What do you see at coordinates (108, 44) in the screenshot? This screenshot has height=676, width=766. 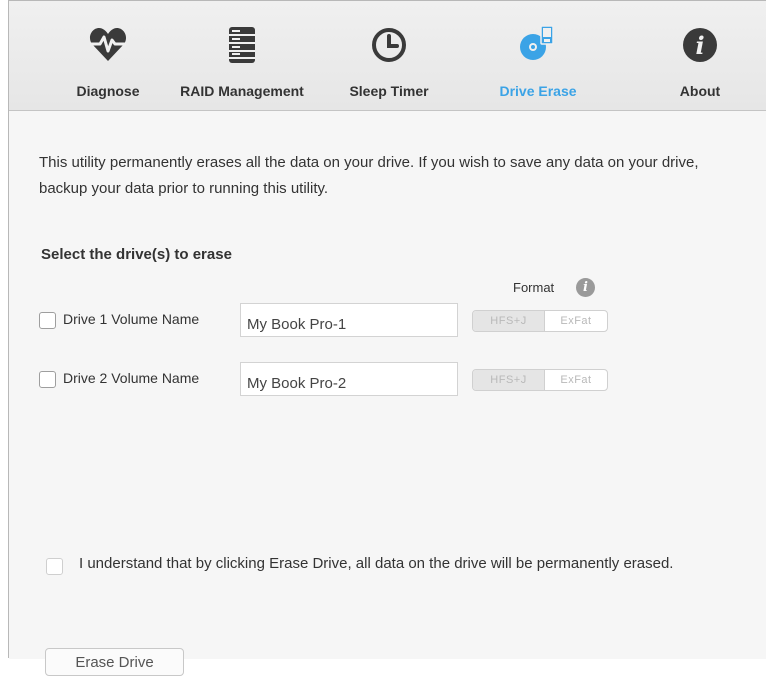 I see `heartbeat-icon` at bounding box center [108, 44].